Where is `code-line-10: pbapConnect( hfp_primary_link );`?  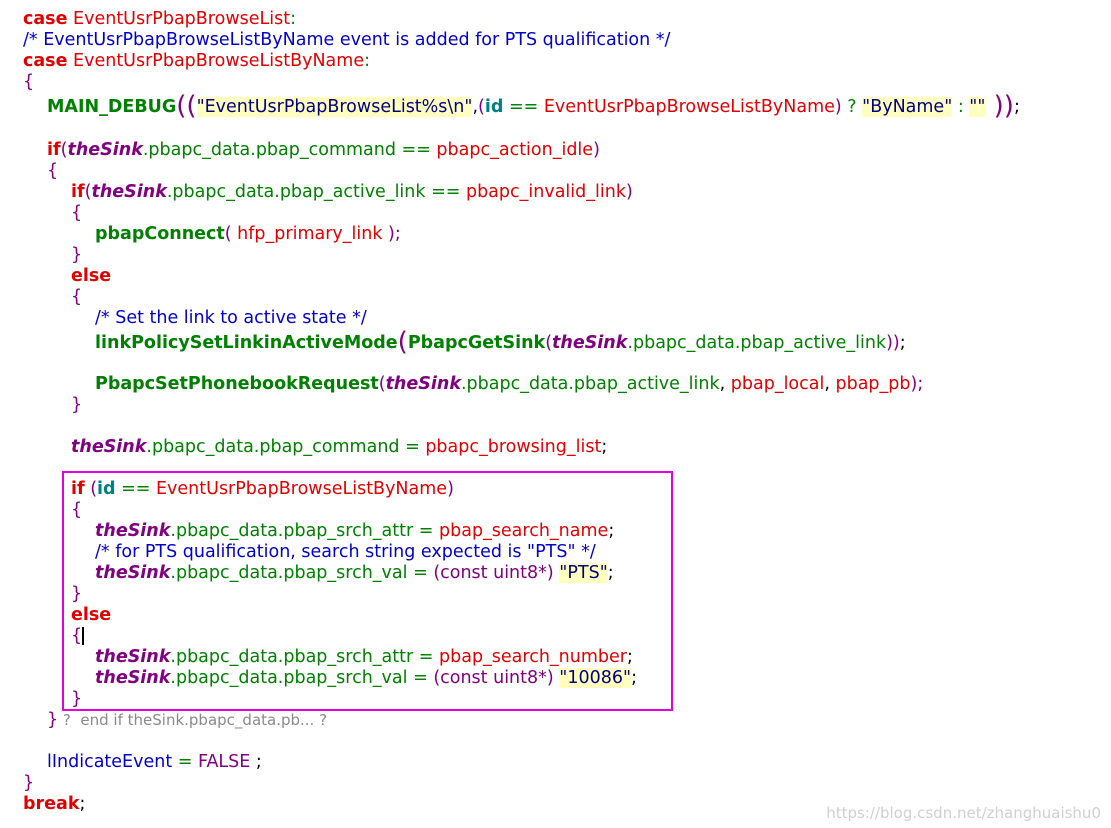
code-line-10: pbapConnect( hfp_primary_link ); is located at coordinates (248, 234).